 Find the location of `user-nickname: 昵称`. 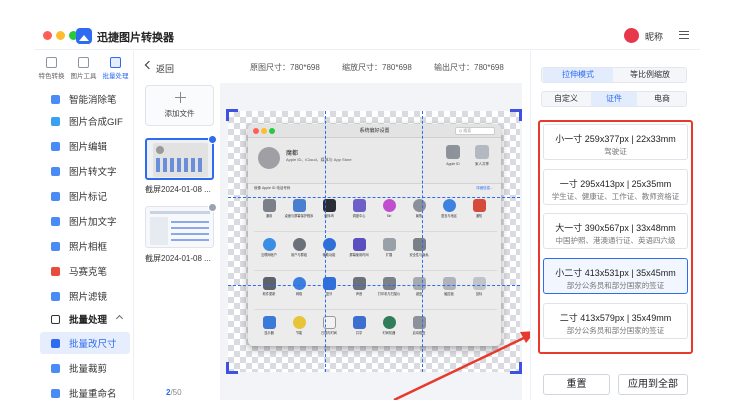

user-nickname: 昵称 is located at coordinates (654, 36).